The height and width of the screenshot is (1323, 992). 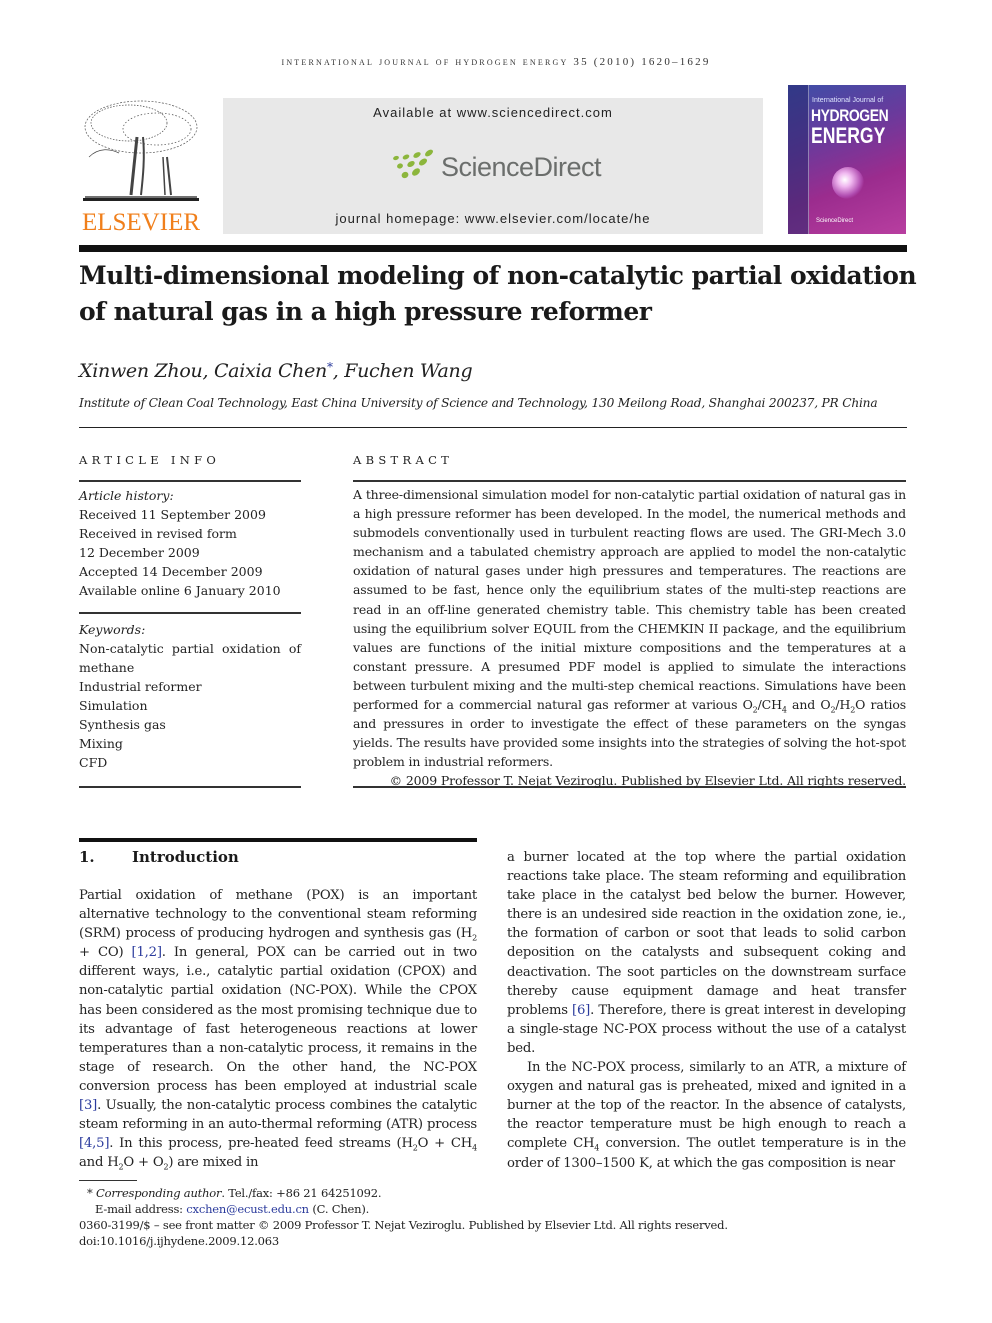 I want to click on history-item: Received in revised form, so click(x=158, y=533).